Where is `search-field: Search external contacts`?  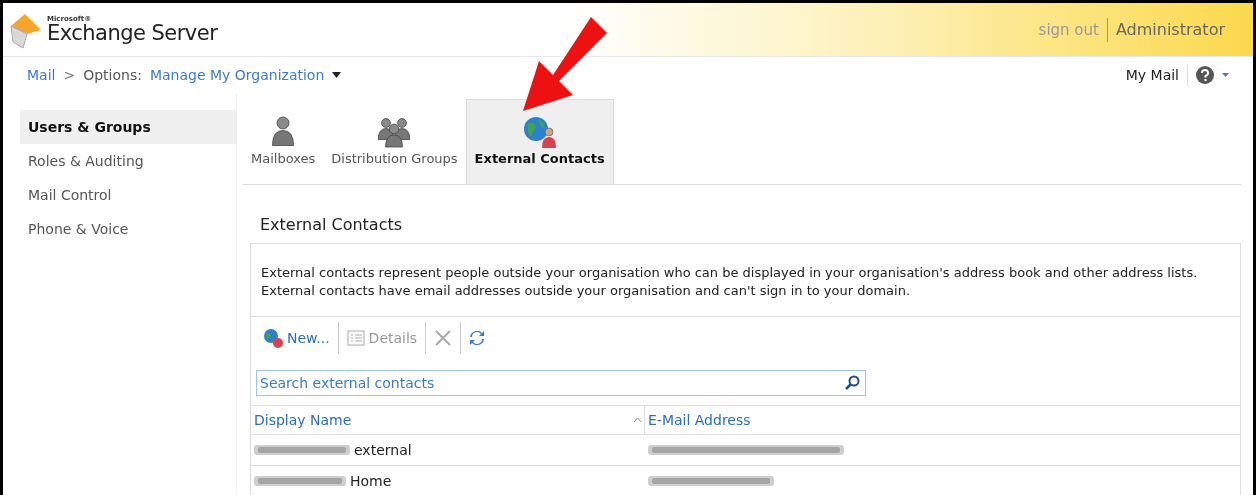 search-field: Search external contacts is located at coordinates (561, 383).